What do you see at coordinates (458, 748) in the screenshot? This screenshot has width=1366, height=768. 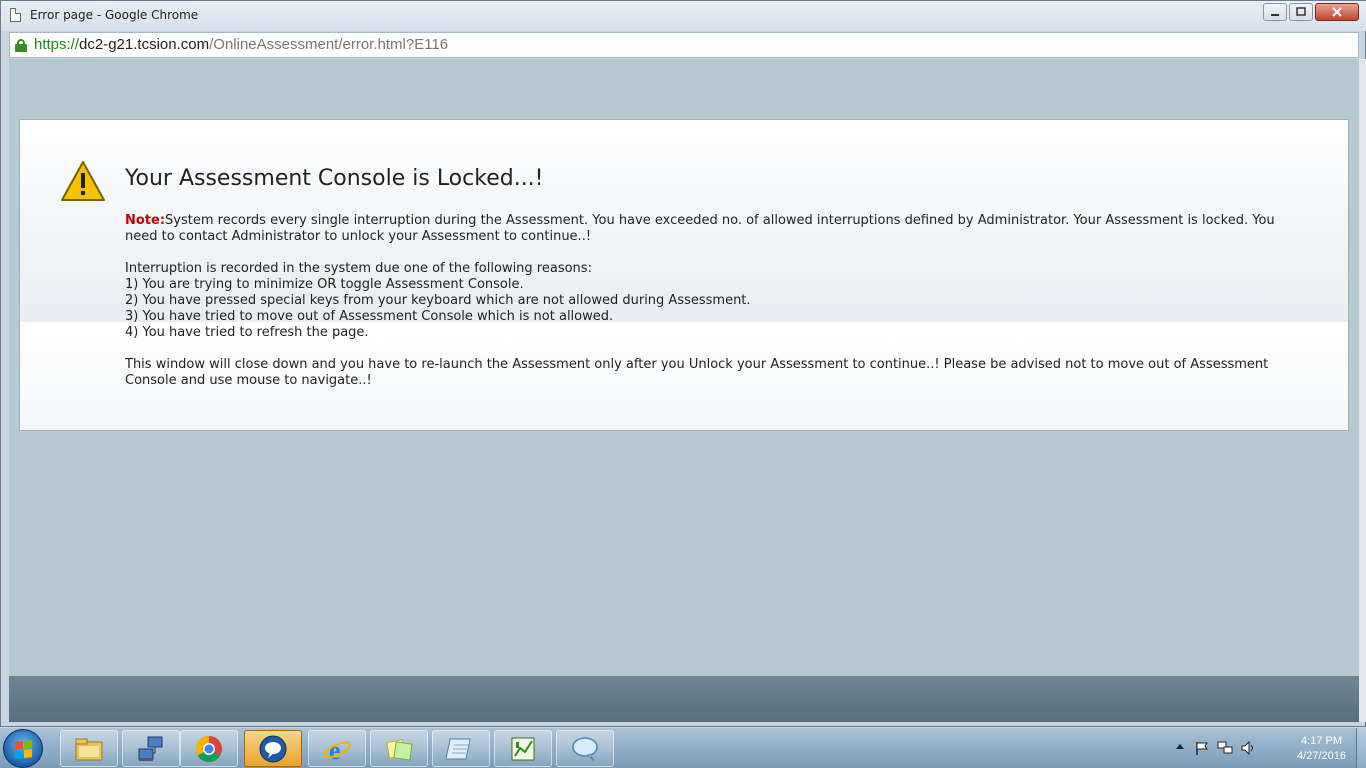 I see `notepad-icon` at bounding box center [458, 748].